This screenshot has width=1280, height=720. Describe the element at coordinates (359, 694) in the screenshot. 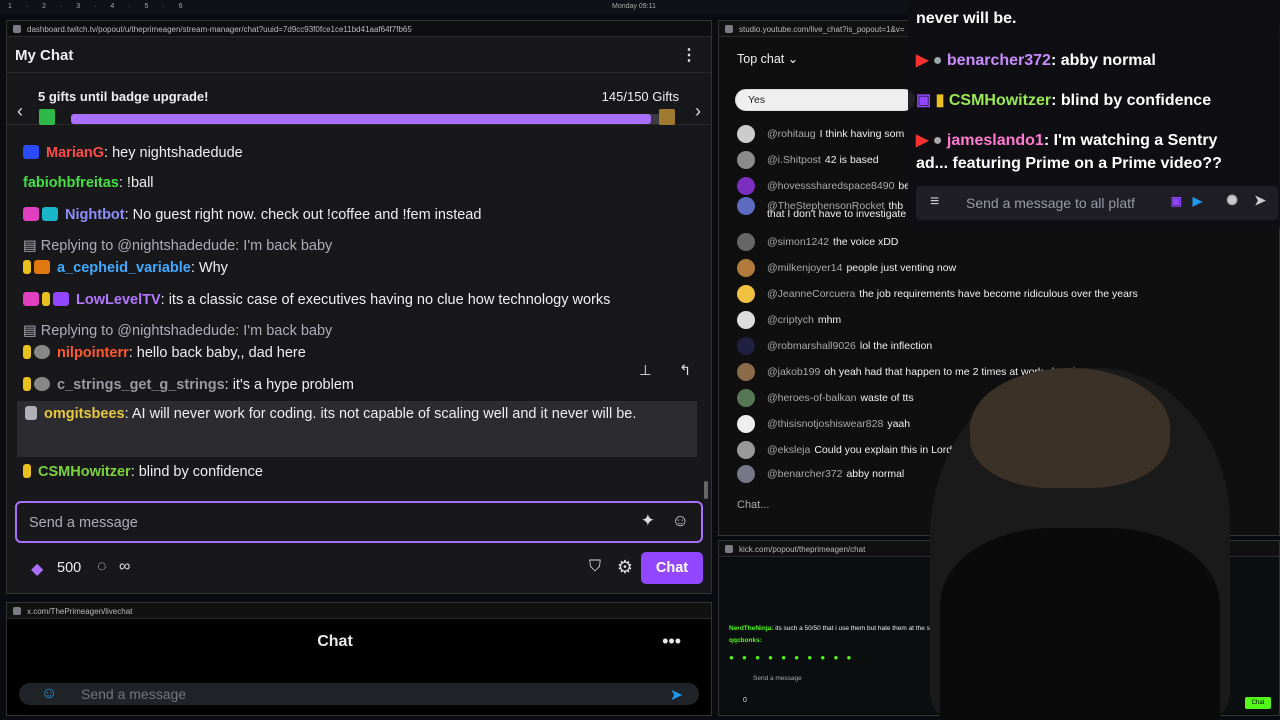

I see `x-chat-input: ☺ Send a message ➤` at that location.